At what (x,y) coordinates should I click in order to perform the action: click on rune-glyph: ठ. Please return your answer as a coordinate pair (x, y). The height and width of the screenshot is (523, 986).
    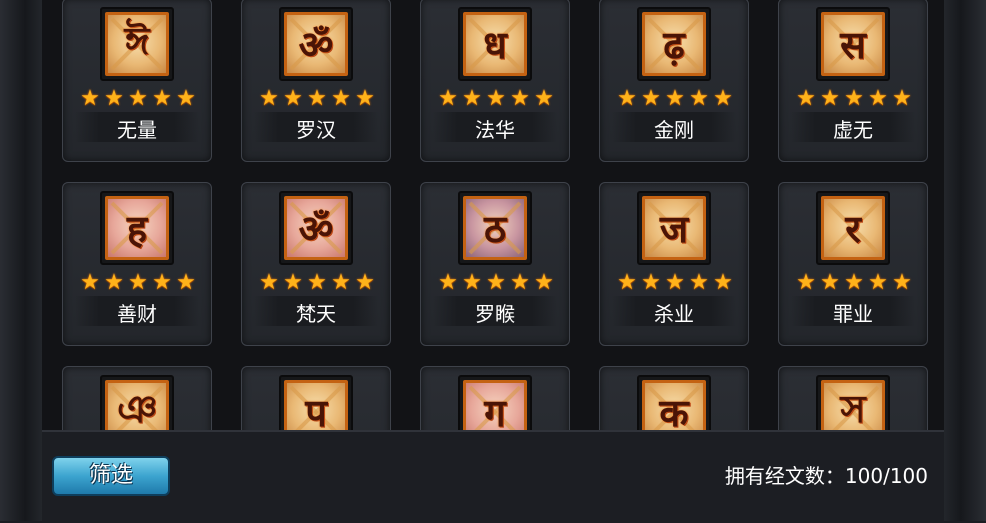
    Looking at the image, I should click on (495, 229).